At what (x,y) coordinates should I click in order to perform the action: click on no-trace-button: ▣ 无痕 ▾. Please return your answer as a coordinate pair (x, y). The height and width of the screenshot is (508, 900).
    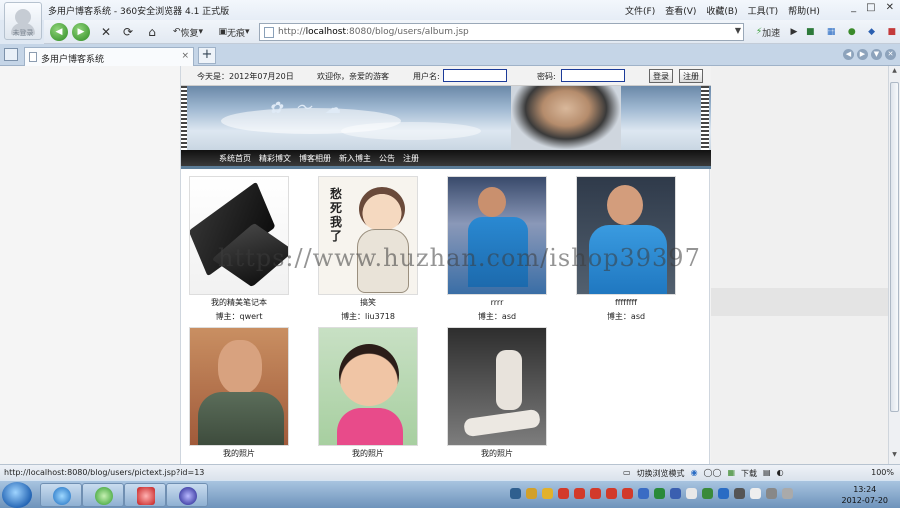
    Looking at the image, I should click on (234, 32).